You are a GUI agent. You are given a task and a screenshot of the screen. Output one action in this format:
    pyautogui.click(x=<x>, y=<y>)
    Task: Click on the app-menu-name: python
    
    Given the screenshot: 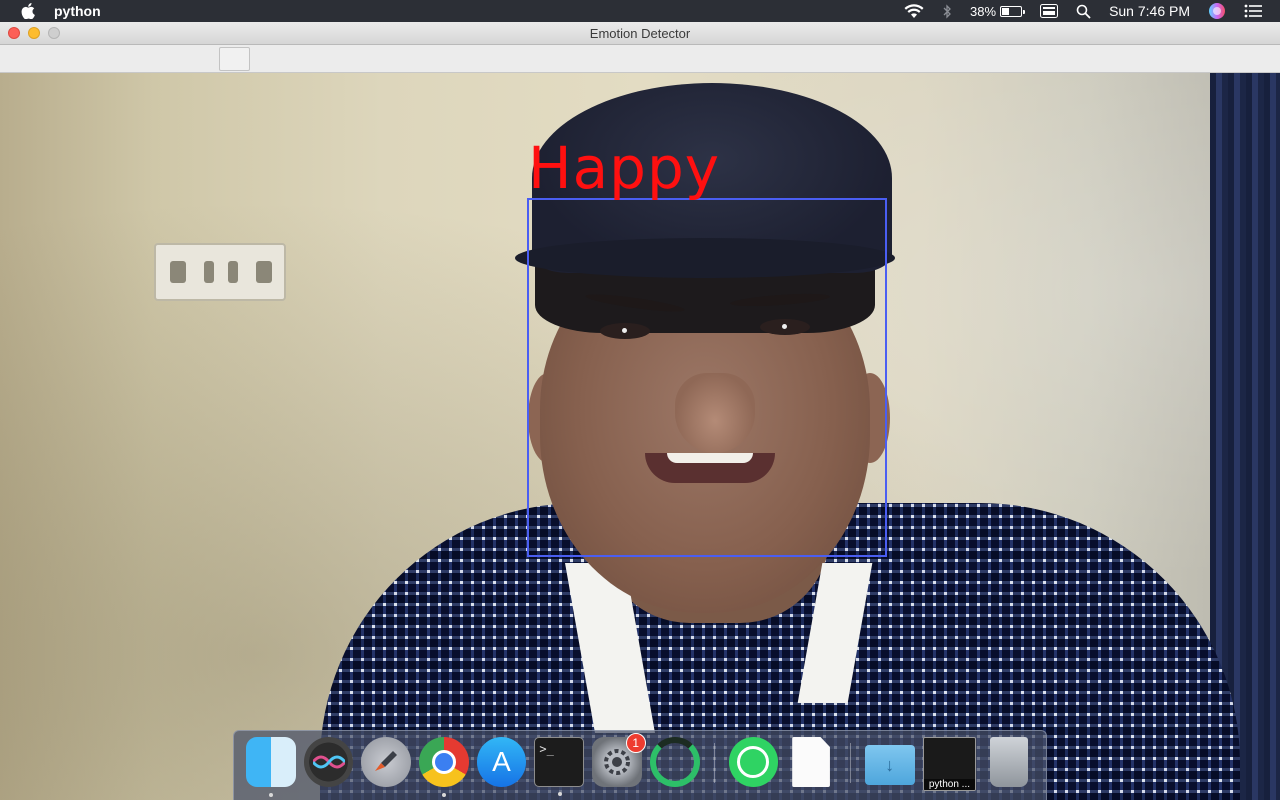 What is the action you would take?
    pyautogui.click(x=77, y=11)
    